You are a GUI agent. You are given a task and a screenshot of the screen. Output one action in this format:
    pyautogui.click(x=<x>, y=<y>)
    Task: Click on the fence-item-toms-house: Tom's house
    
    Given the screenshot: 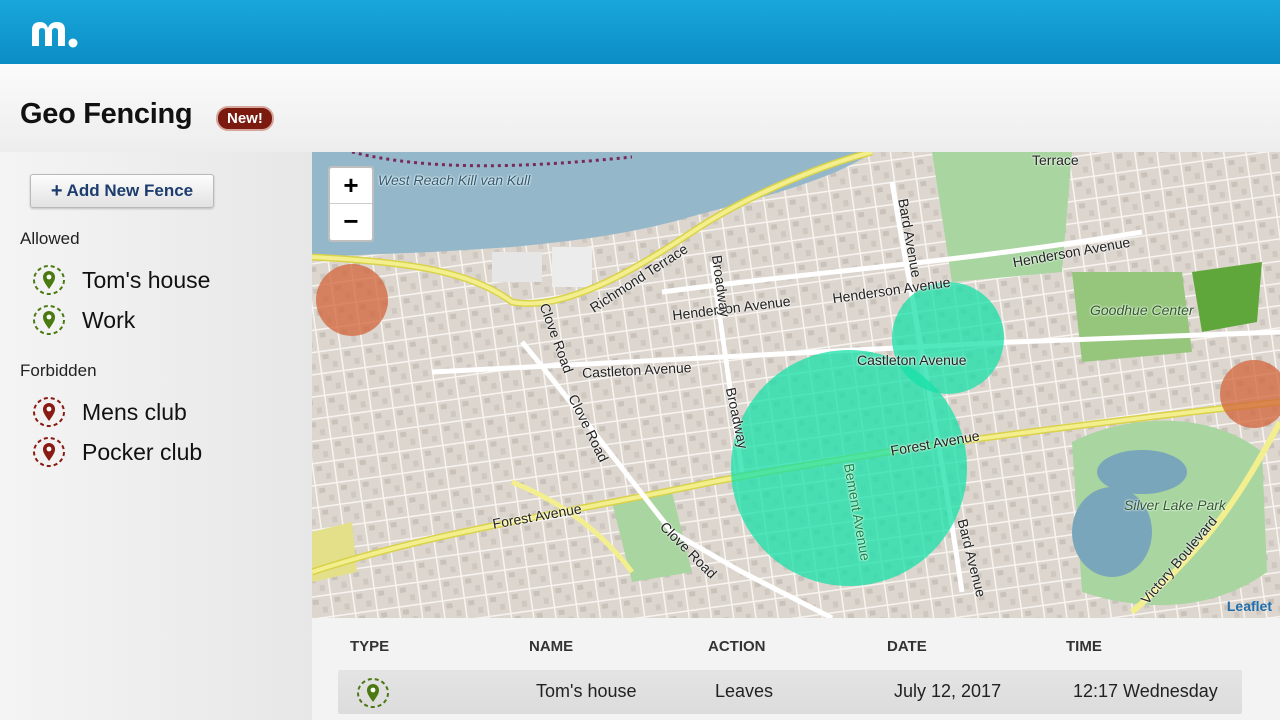 What is the action you would take?
    pyautogui.click(x=121, y=280)
    